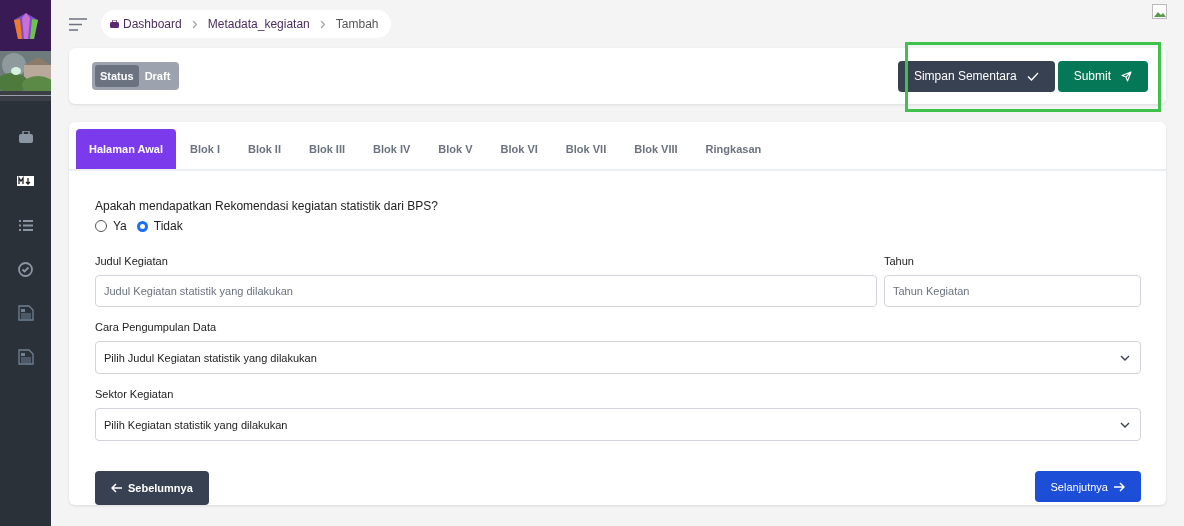 The width and height of the screenshot is (1184, 526). I want to click on tab: Blok I, so click(205, 149).